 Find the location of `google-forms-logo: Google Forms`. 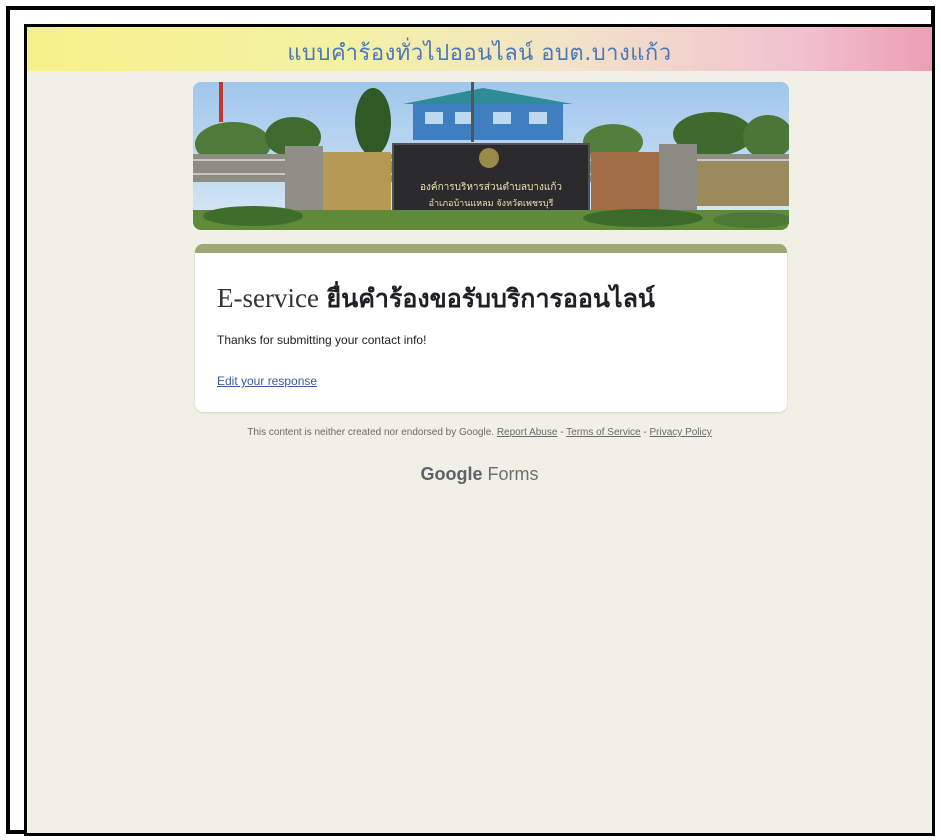

google-forms-logo: Google Forms is located at coordinates (479, 474).